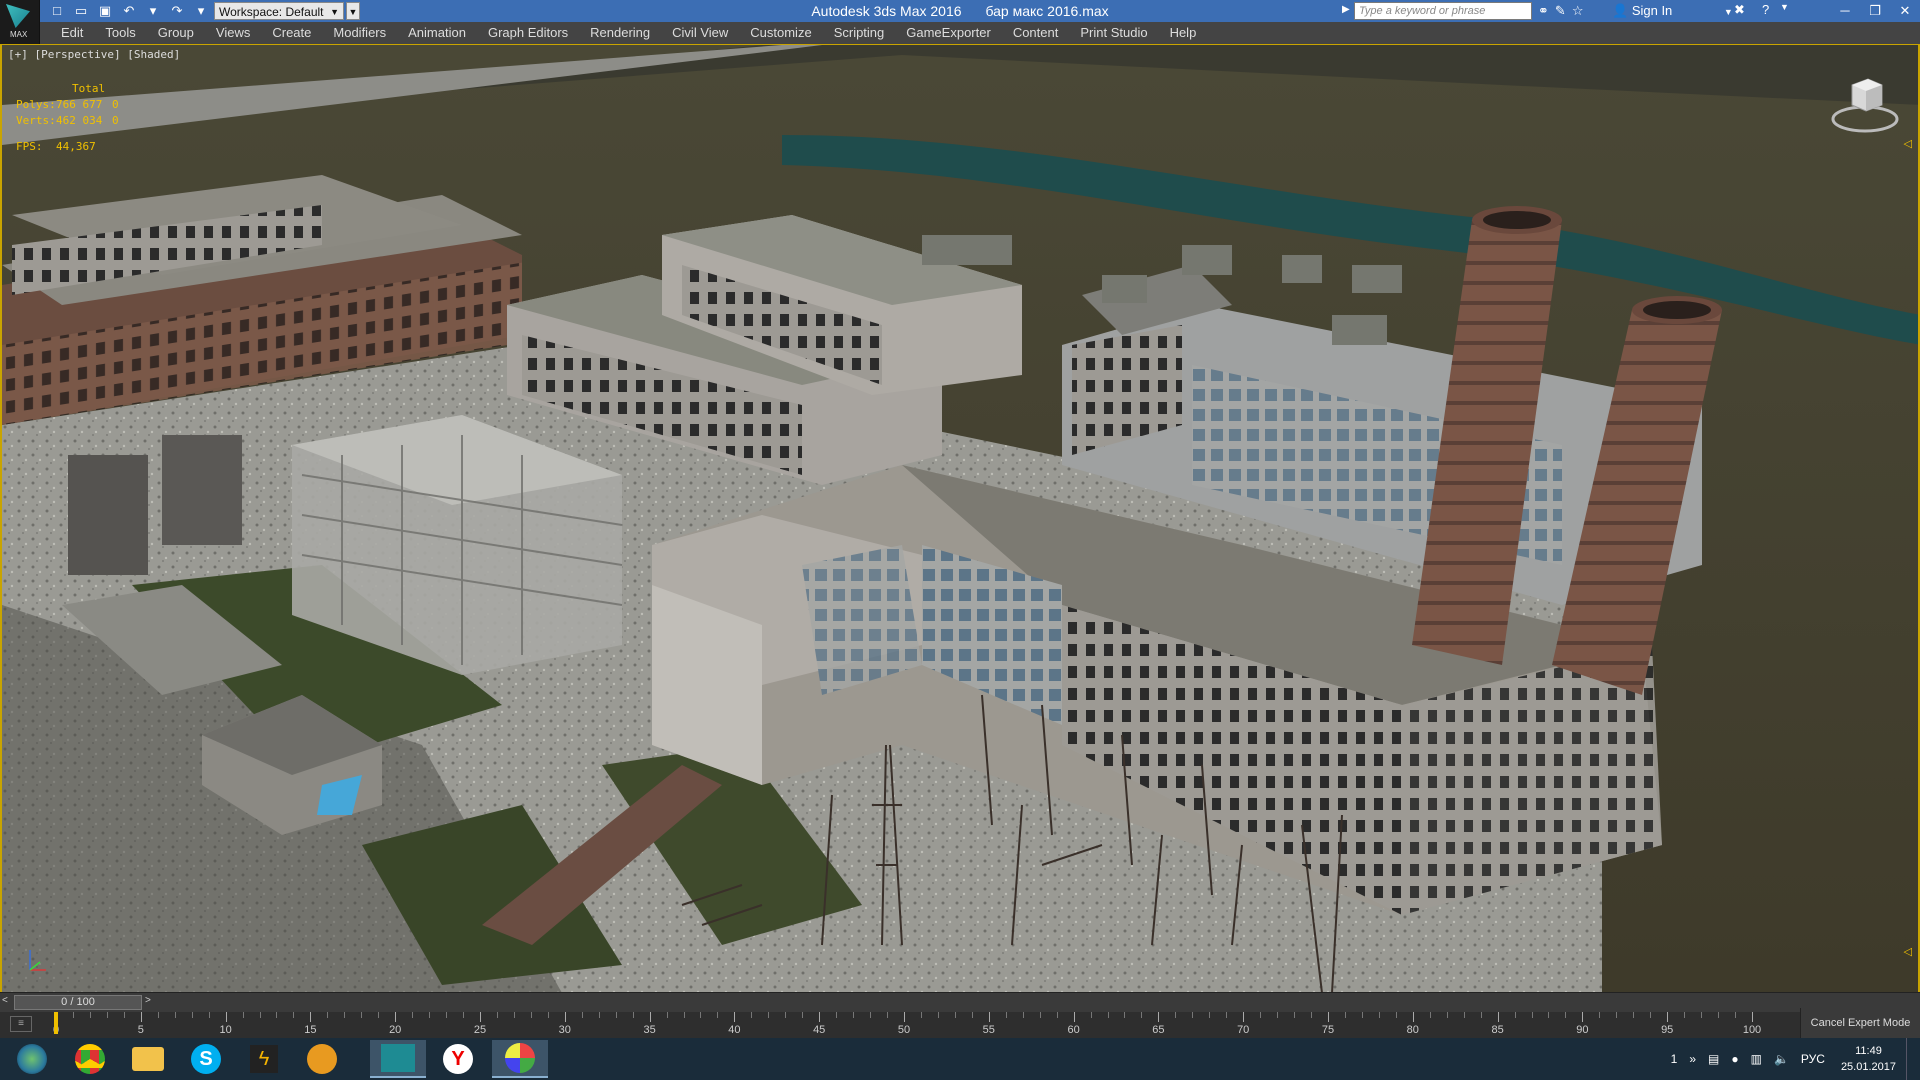 This screenshot has height=1080, width=1920. I want to click on time-slider-thumb: 0 / 100, so click(78, 1002).